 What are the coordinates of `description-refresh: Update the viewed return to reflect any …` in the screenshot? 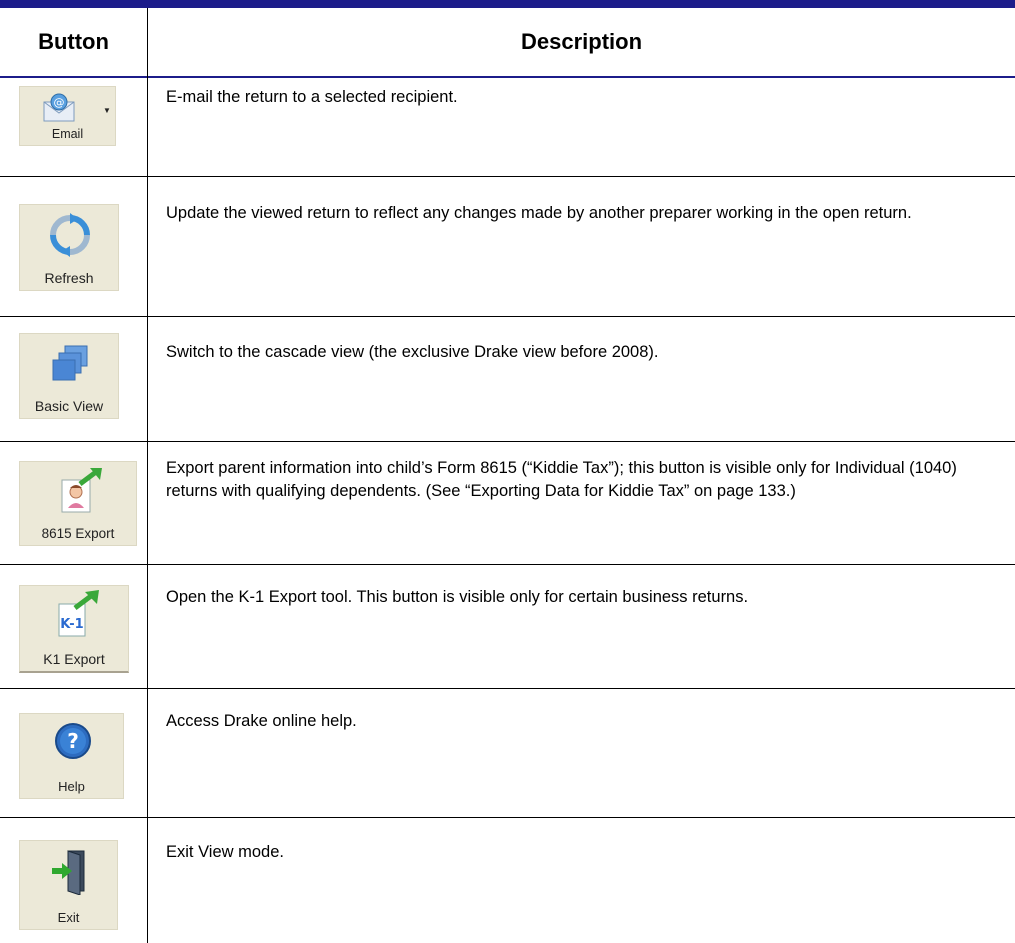 It's located at (539, 213).